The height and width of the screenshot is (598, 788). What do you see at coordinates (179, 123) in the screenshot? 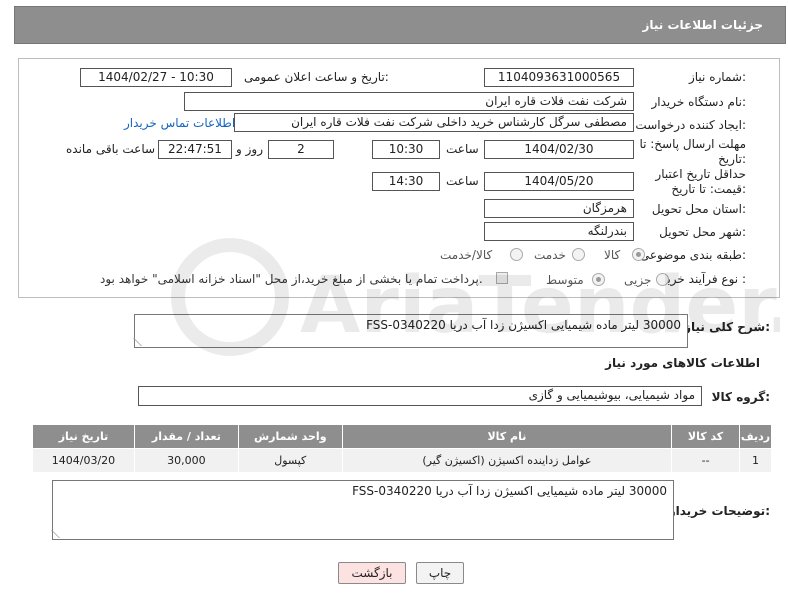
I see `buyer-contact-link: اطلاعات تماس خریدار` at bounding box center [179, 123].